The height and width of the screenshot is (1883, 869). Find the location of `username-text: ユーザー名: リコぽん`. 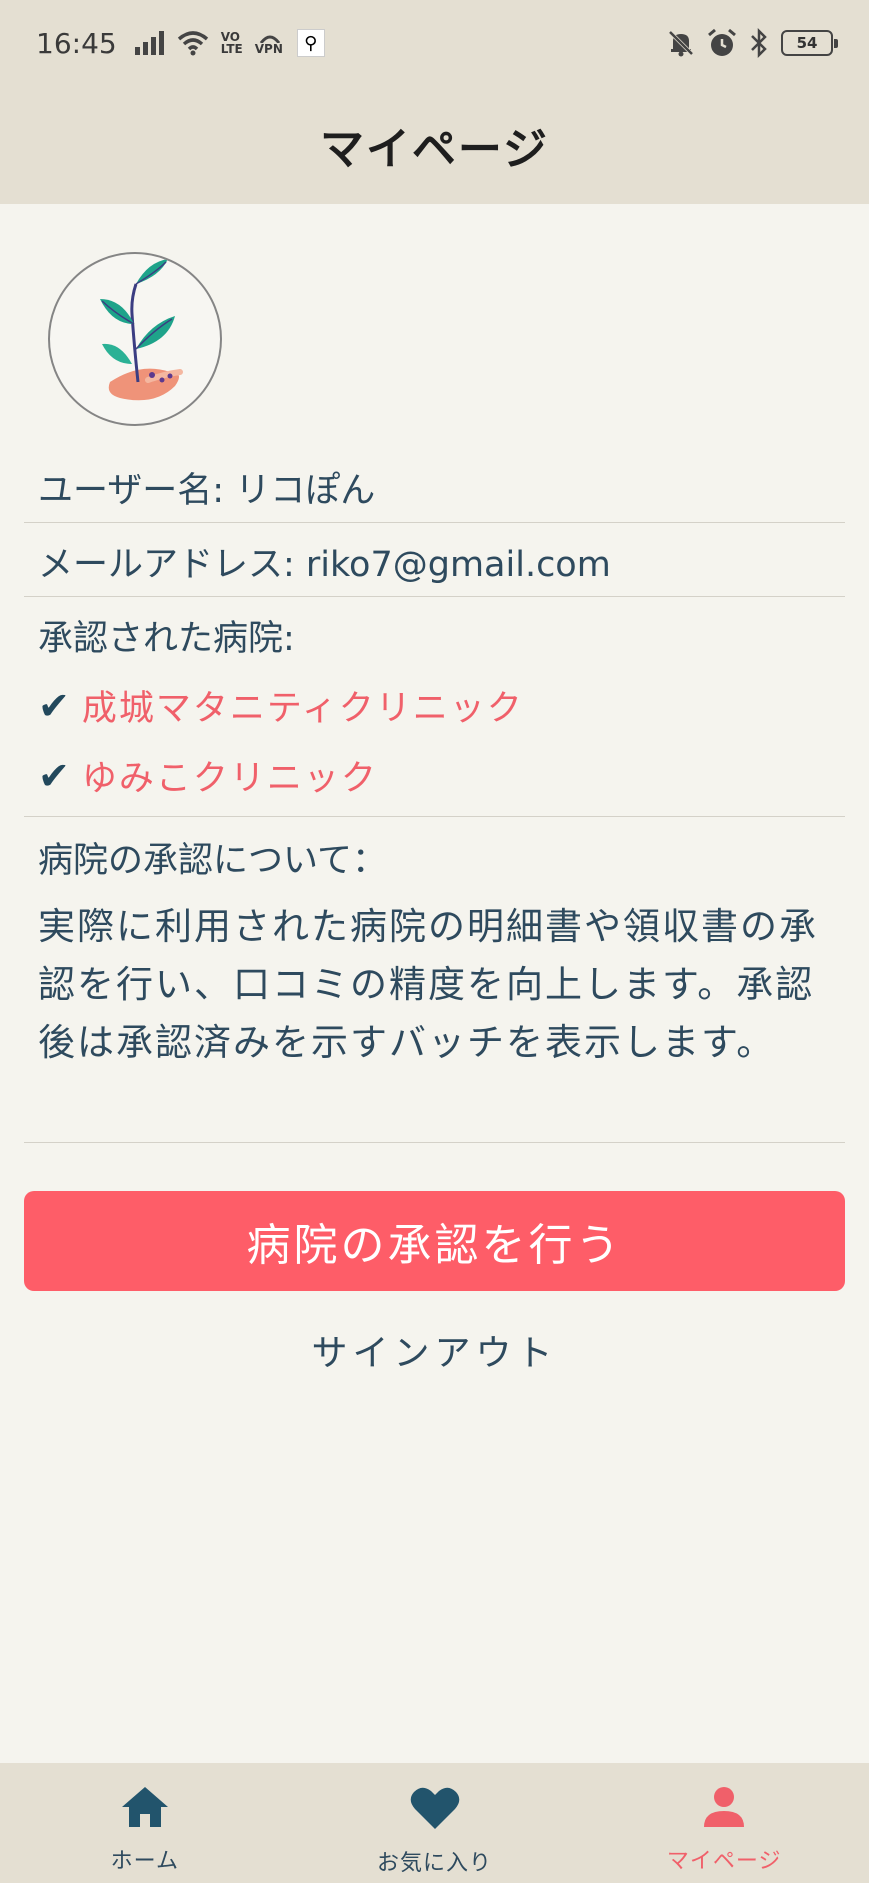

username-text: ユーザー名: リコぽん is located at coordinates (207, 491).